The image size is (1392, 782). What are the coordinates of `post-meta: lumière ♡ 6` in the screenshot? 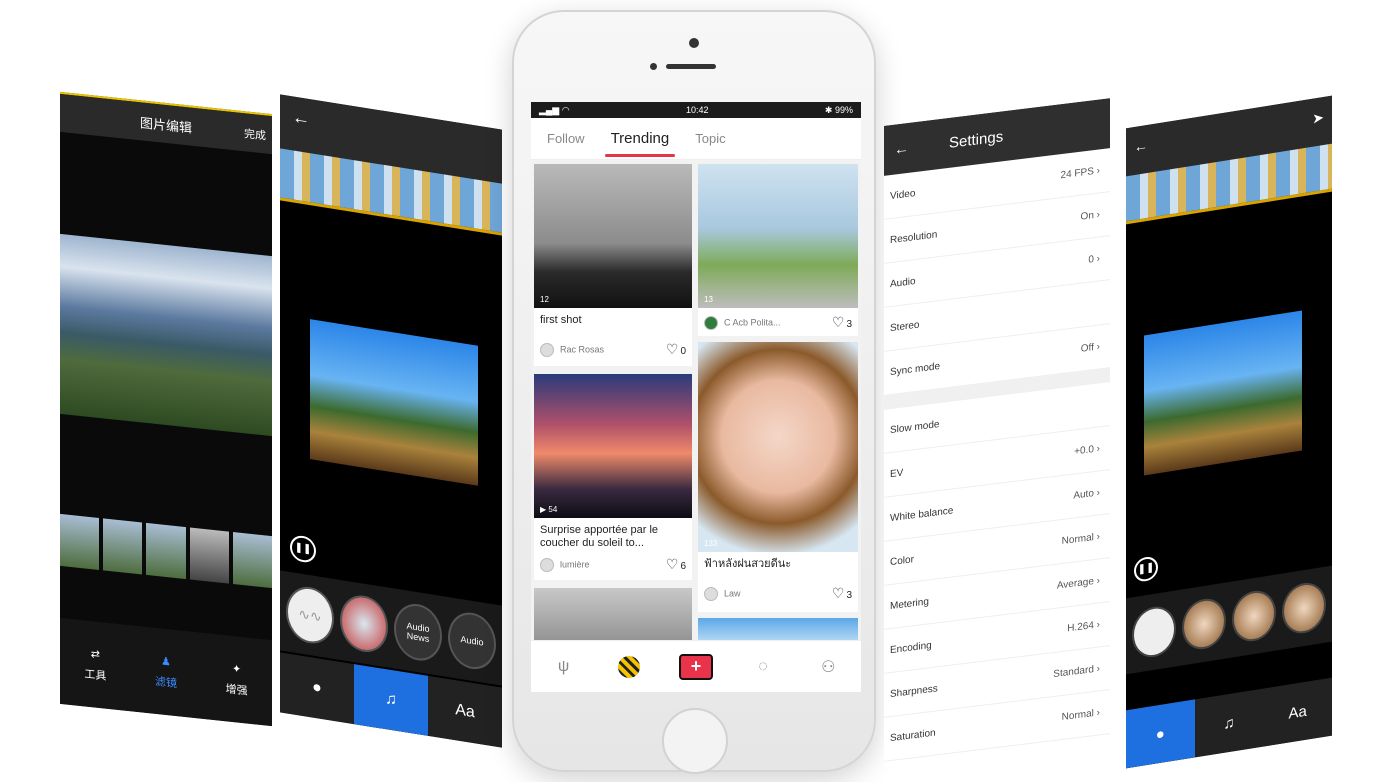 It's located at (613, 564).